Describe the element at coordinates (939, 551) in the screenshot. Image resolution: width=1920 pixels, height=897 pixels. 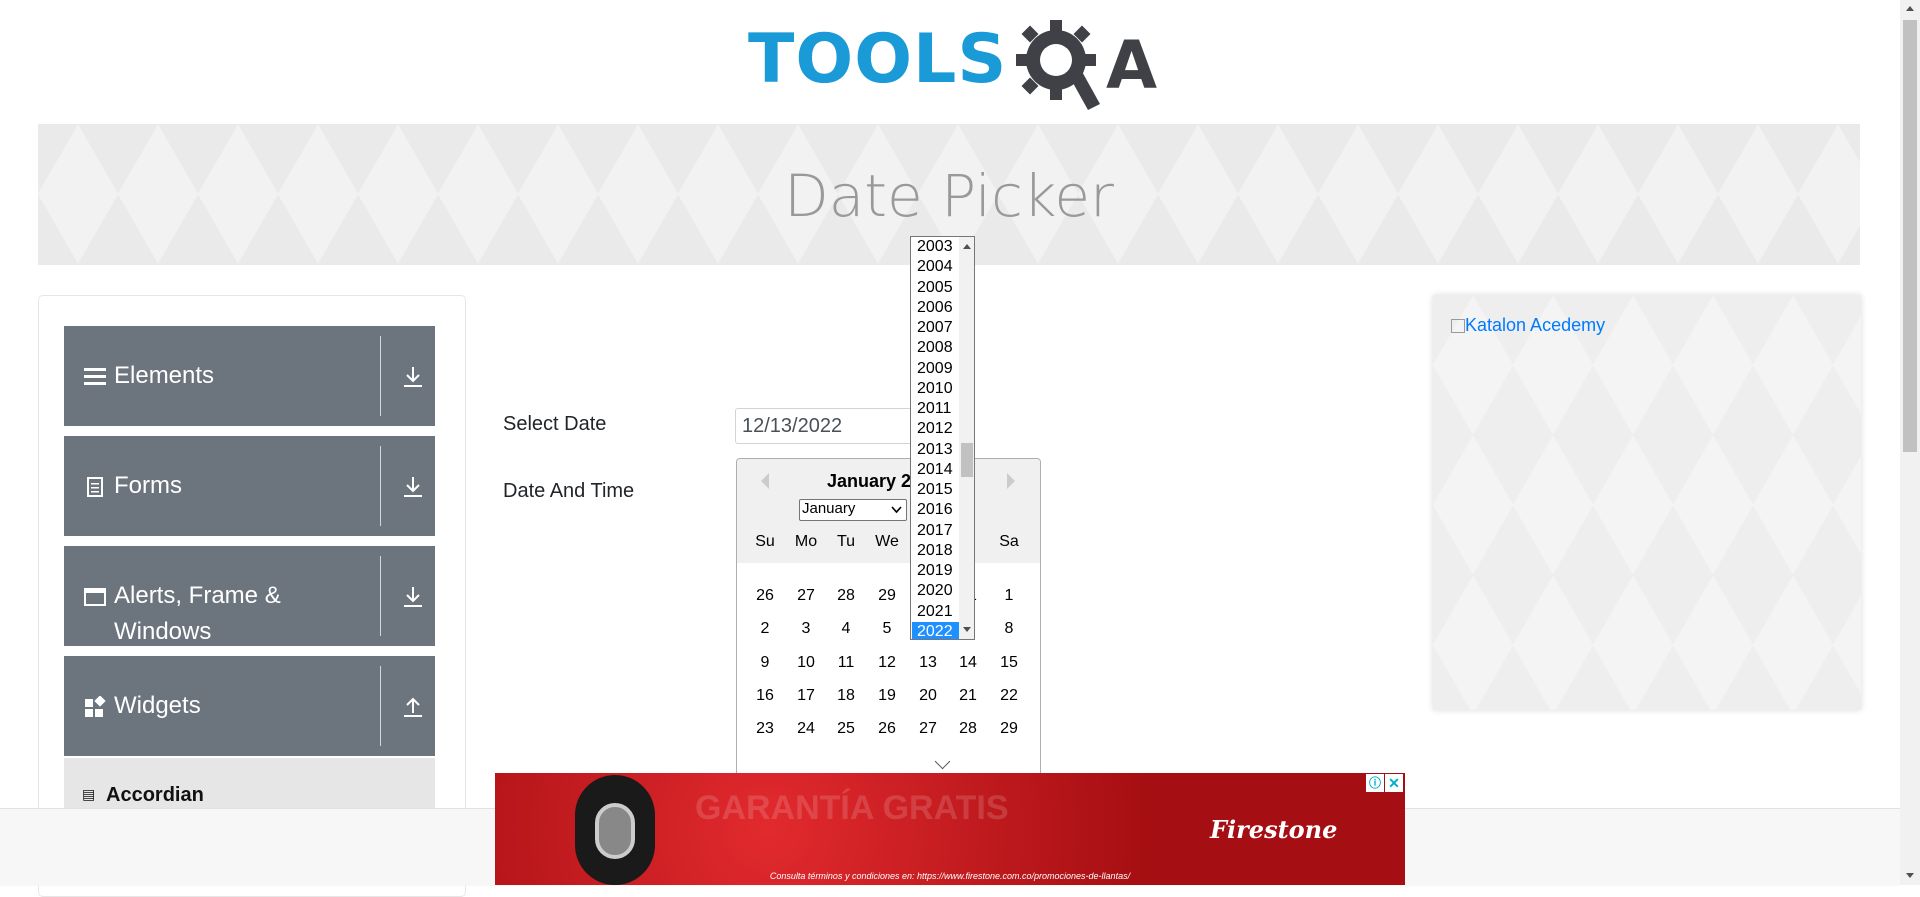
I see `year-option: 2018` at that location.